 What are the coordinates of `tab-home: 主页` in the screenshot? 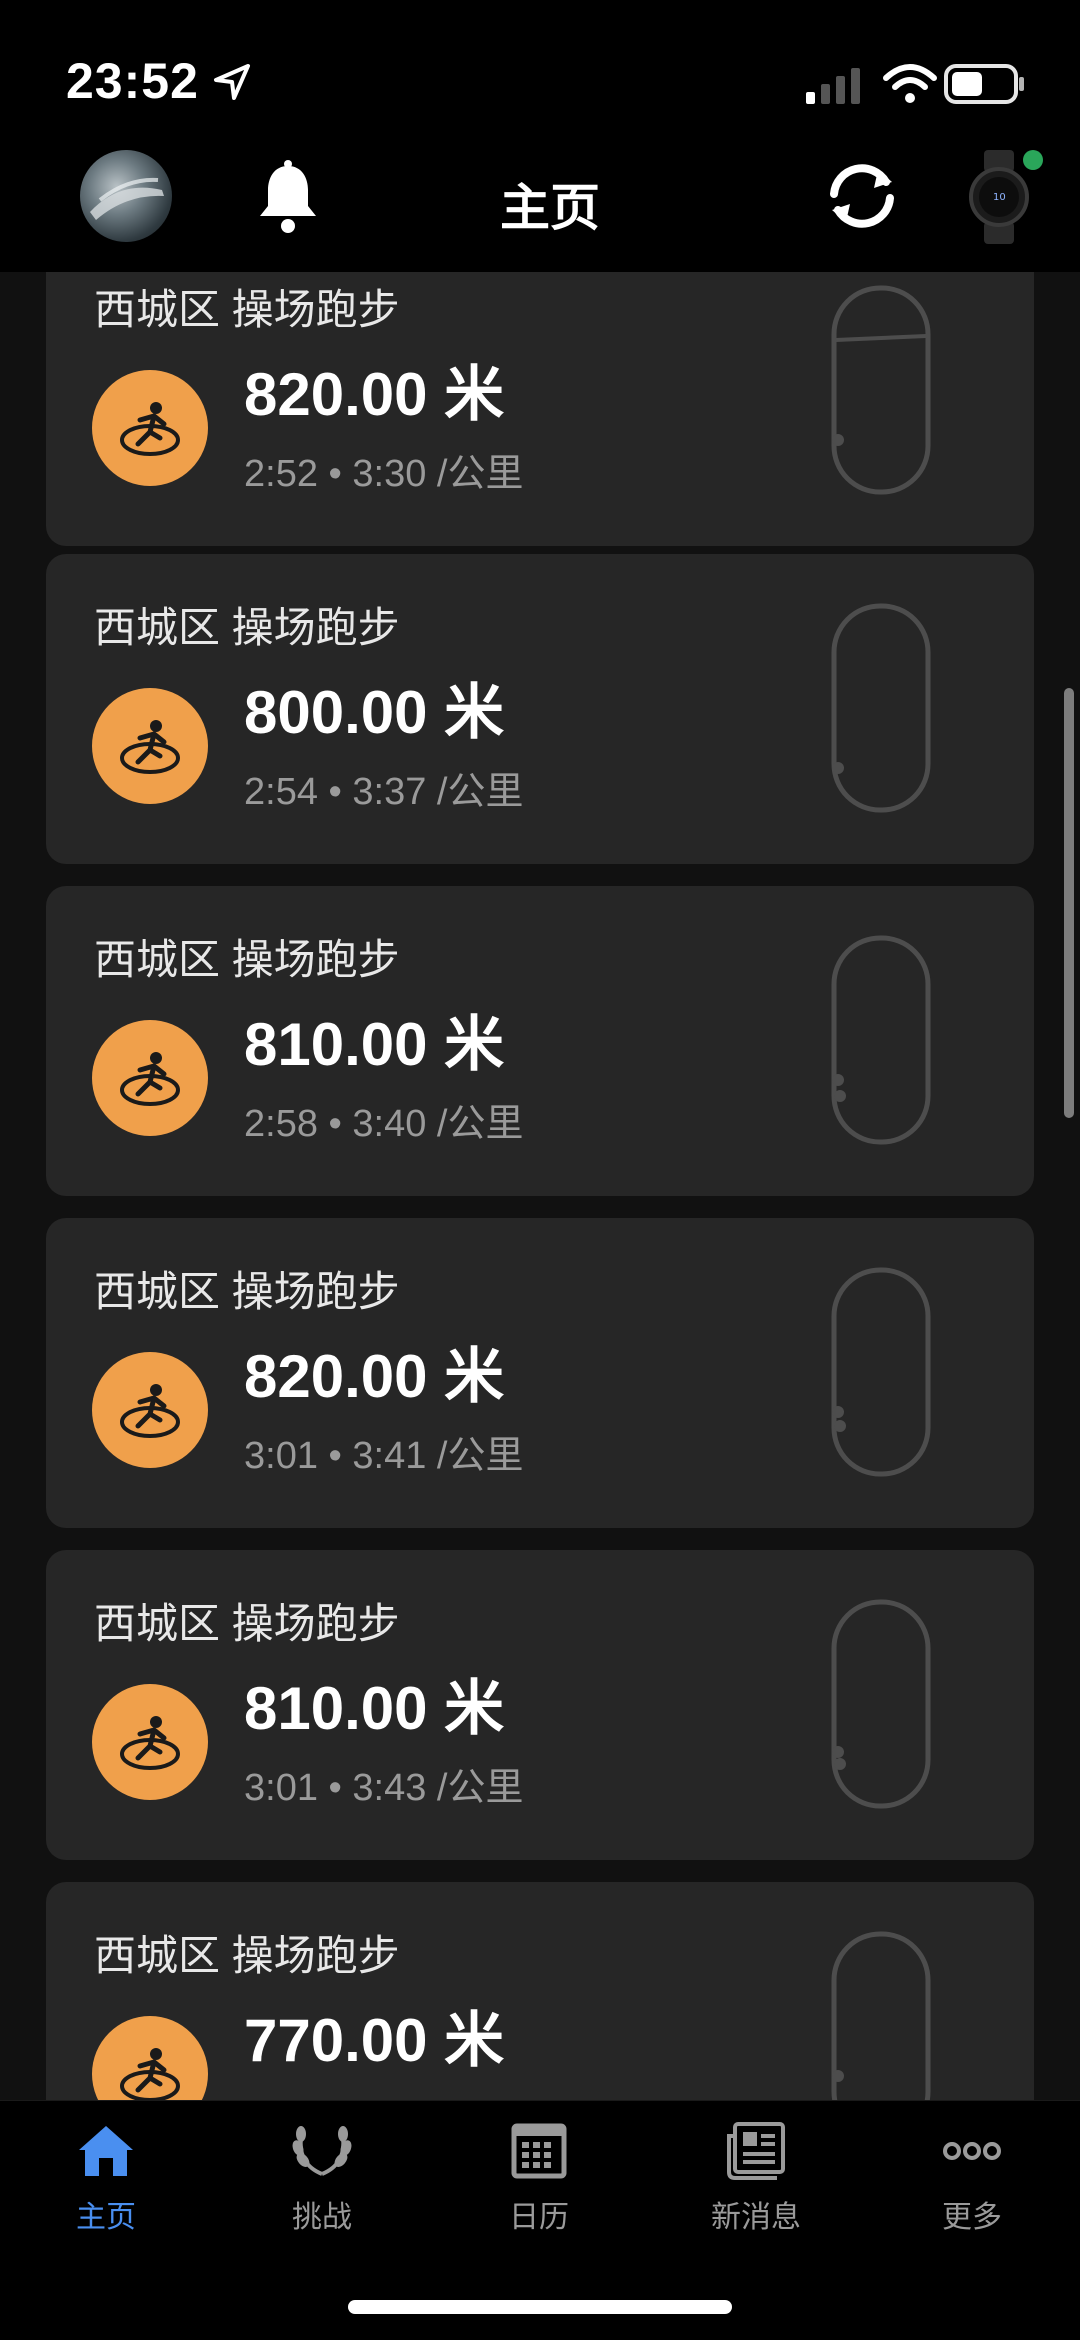 It's located at (106, 2177).